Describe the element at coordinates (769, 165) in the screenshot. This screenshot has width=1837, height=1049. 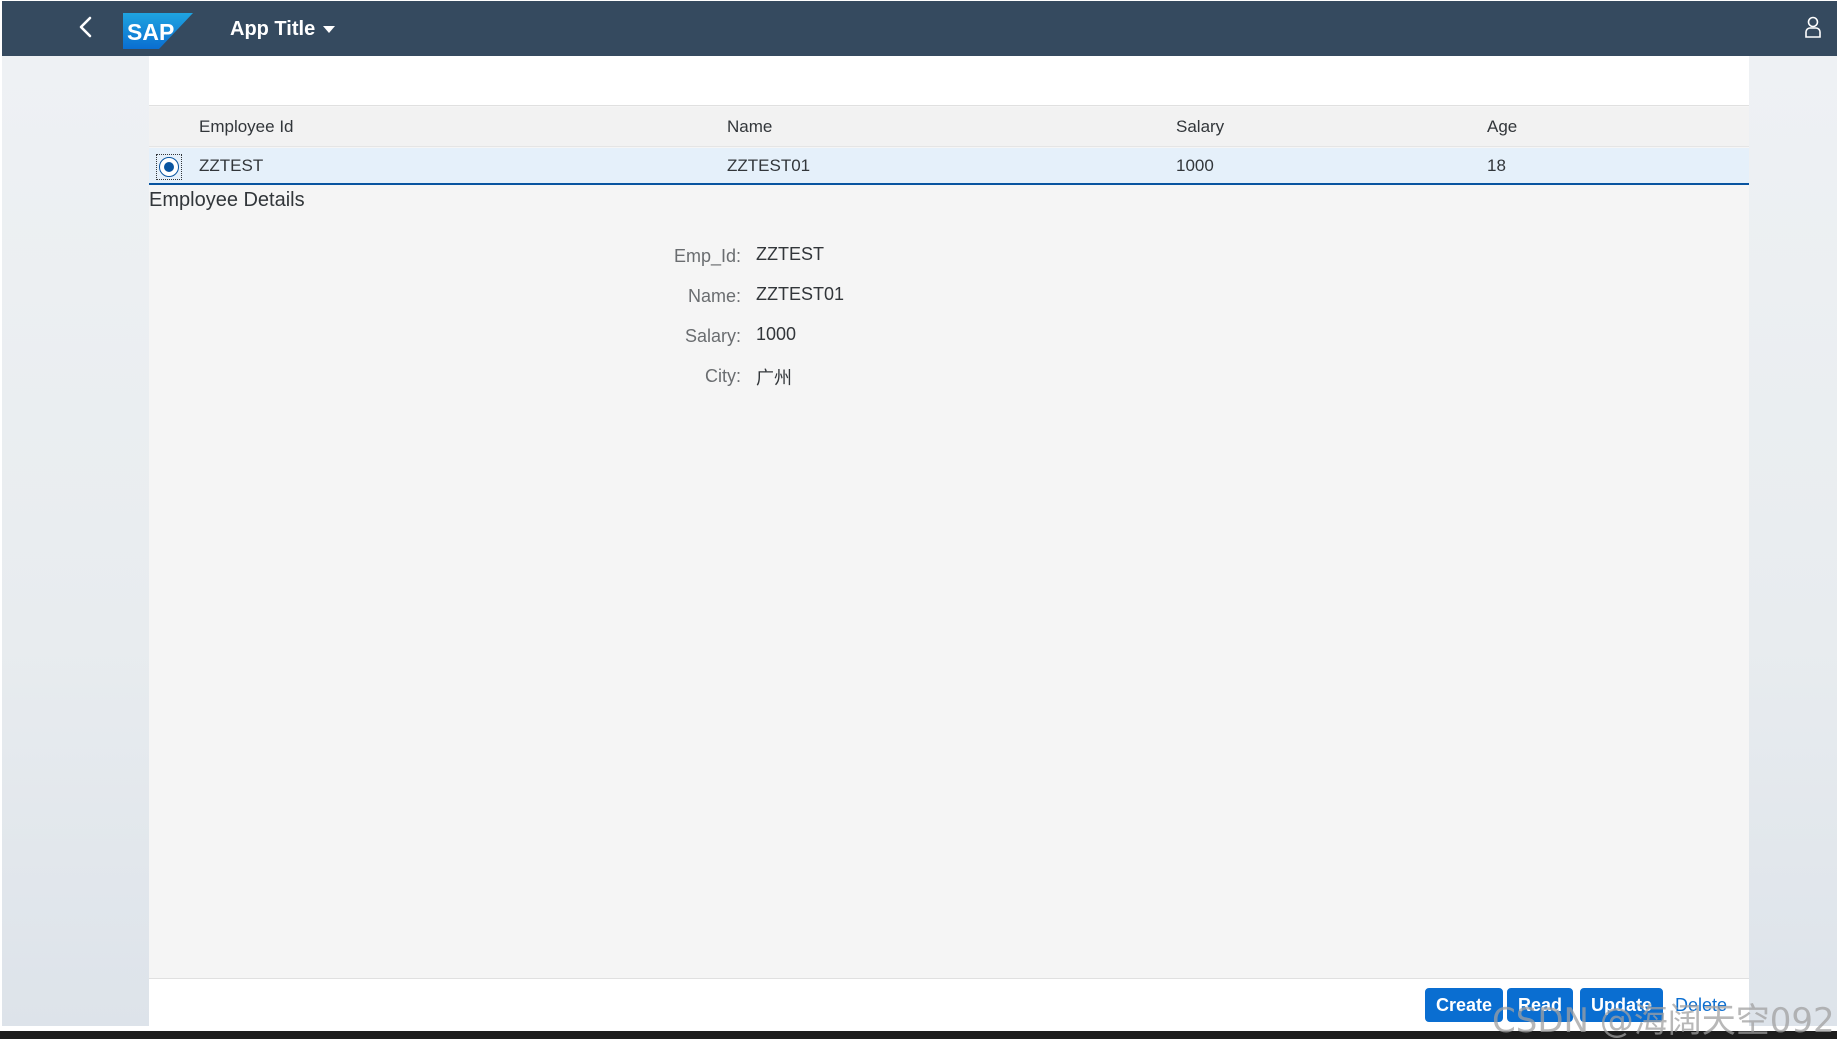
I see `cell-name: ZZTEST01` at that location.